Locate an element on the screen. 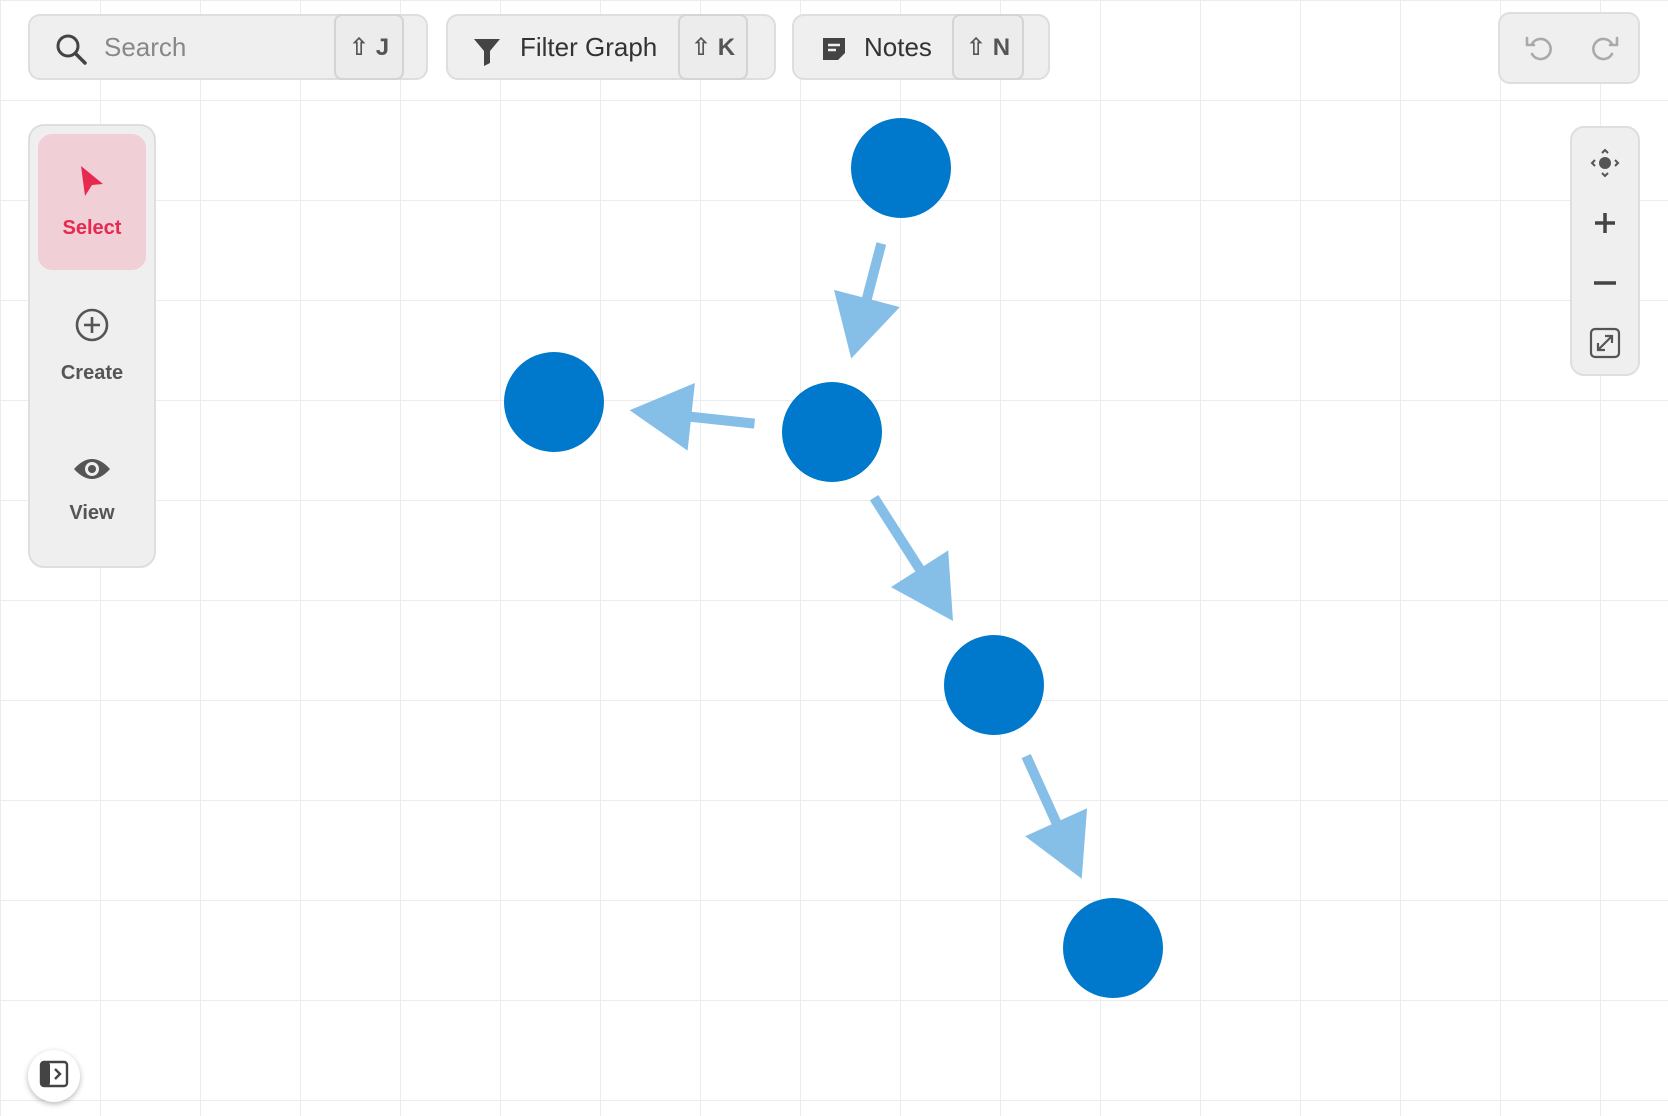 This screenshot has height=1116, width=1668. sidebar-expand-icon is located at coordinates (54, 1076).